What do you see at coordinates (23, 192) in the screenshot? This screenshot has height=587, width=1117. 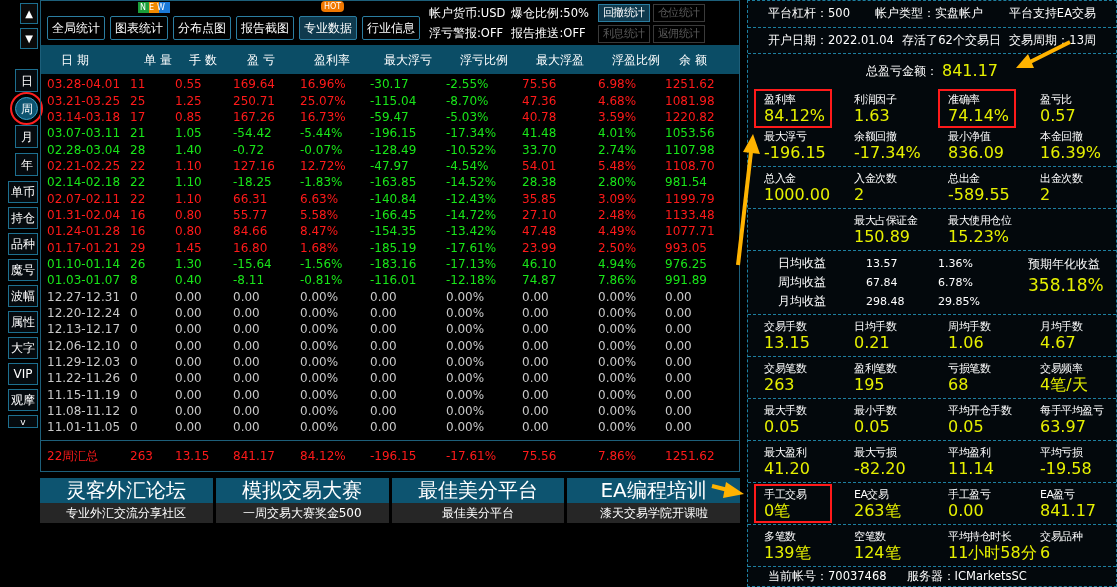 I see `side-button: 单币` at bounding box center [23, 192].